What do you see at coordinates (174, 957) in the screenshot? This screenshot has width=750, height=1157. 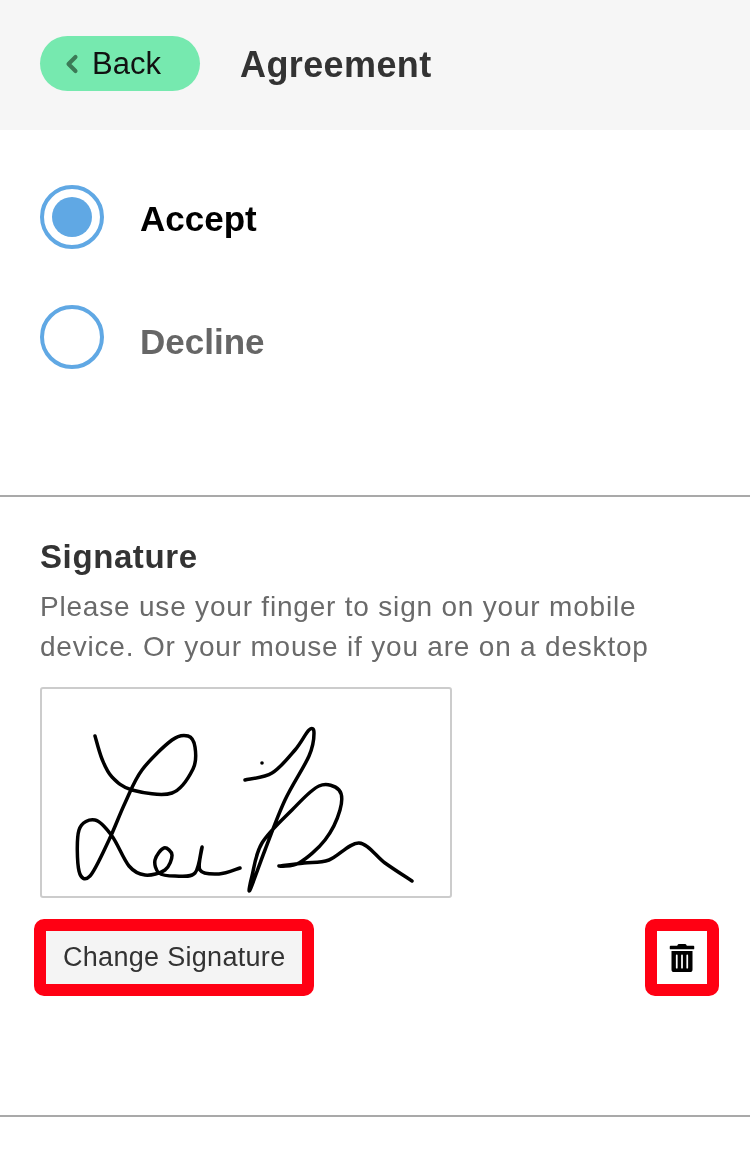 I see `change-signature-button: Change Signature` at bounding box center [174, 957].